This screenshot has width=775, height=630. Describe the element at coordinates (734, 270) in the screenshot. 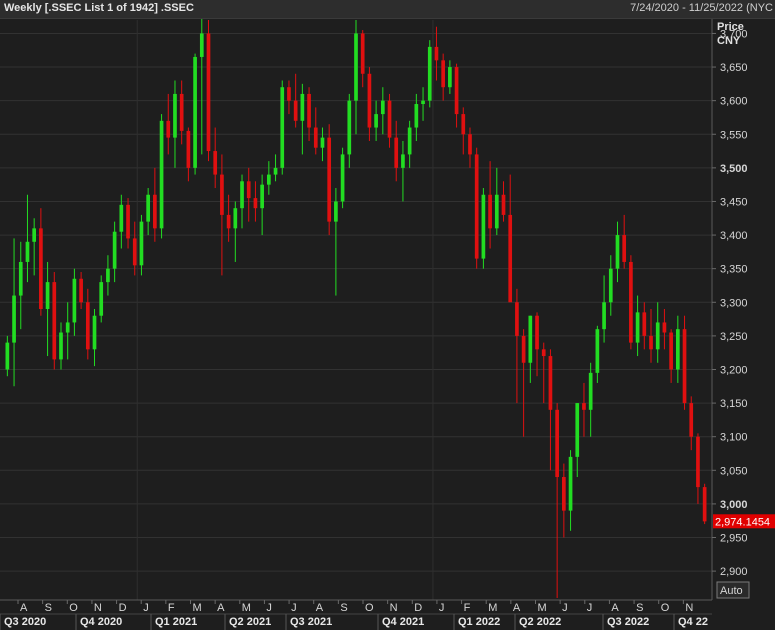

I see `y-tick-label: 3,350` at that location.